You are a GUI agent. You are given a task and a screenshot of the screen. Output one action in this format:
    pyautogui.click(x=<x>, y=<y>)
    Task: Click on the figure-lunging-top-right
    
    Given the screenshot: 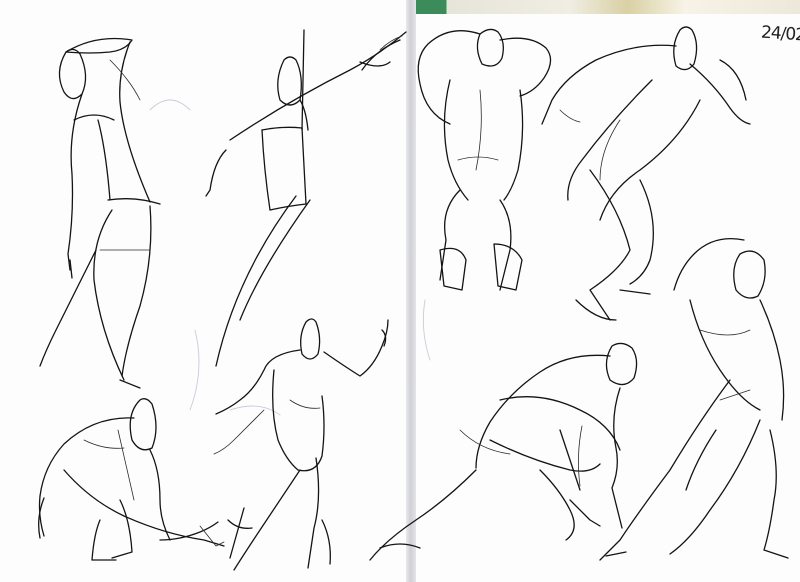 What is the action you would take?
    pyautogui.click(x=646, y=173)
    